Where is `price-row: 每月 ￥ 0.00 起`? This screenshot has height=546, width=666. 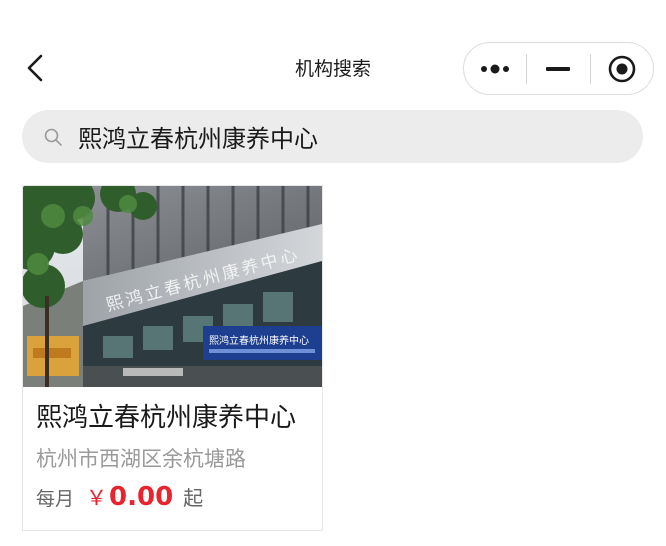 price-row: 每月 ￥ 0.00 起 is located at coordinates (119, 497).